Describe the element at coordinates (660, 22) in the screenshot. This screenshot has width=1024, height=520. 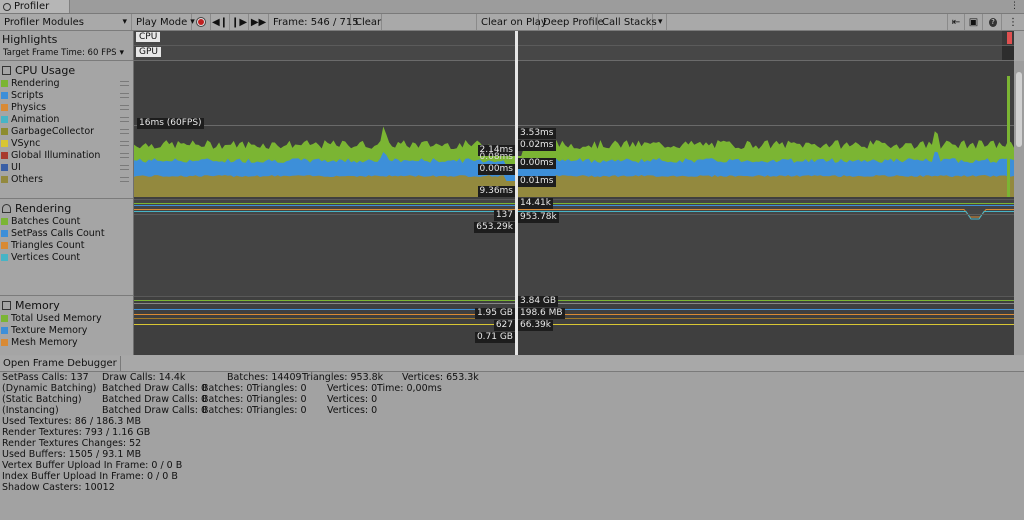
I see `call-stacks-dropdown` at that location.